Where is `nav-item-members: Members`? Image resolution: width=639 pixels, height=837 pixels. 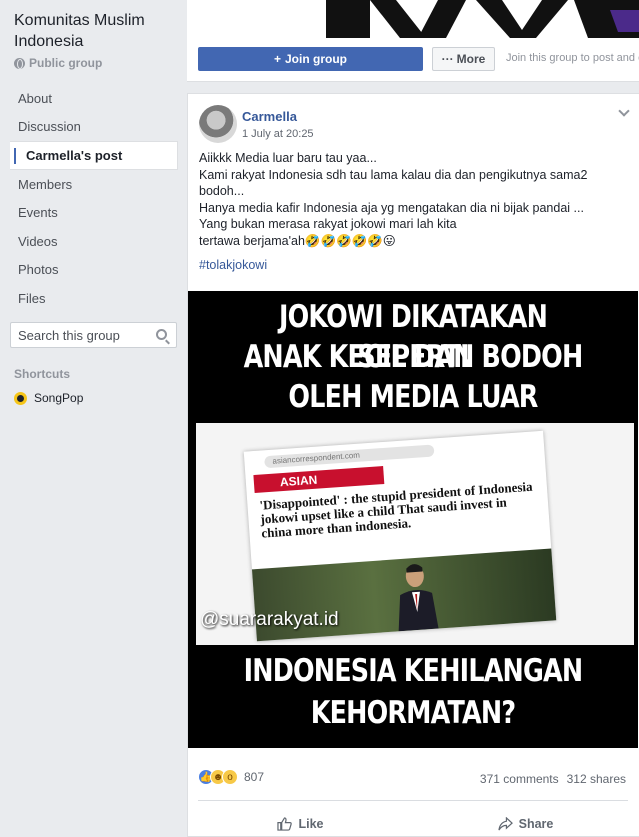
nav-item-members: Members is located at coordinates (94, 184).